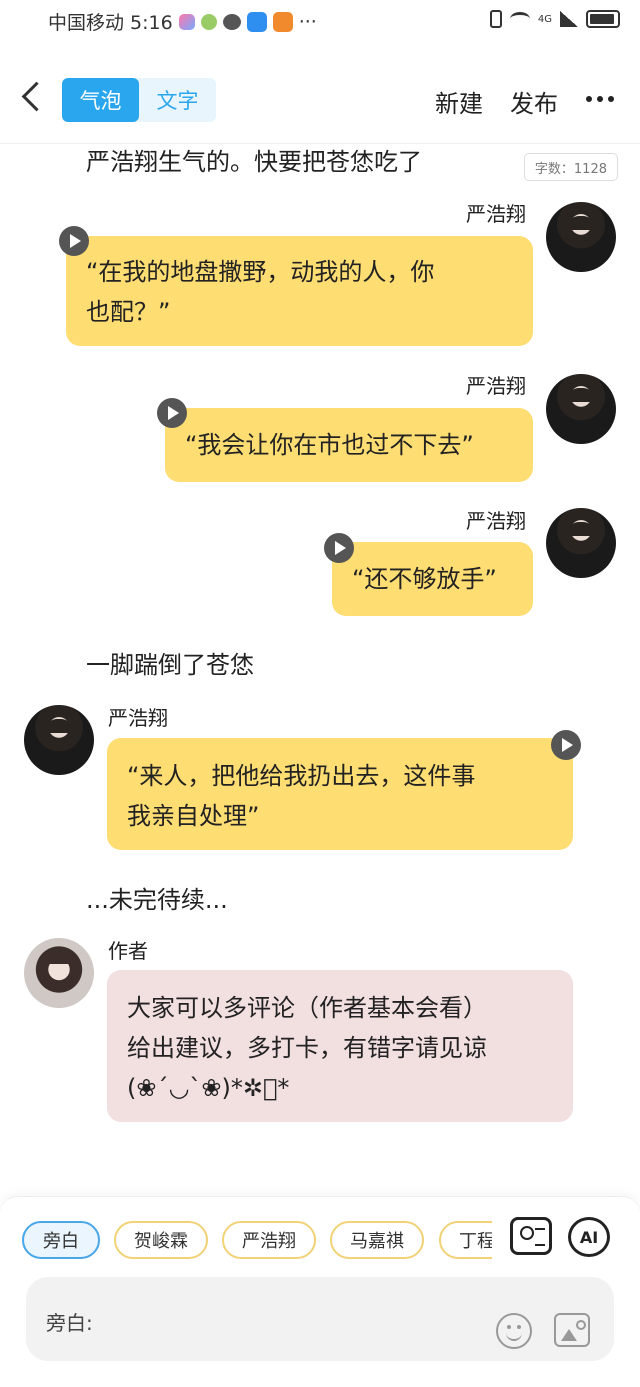 The width and height of the screenshot is (640, 1387). I want to click on role-chip: 严浩翔, so click(269, 1240).